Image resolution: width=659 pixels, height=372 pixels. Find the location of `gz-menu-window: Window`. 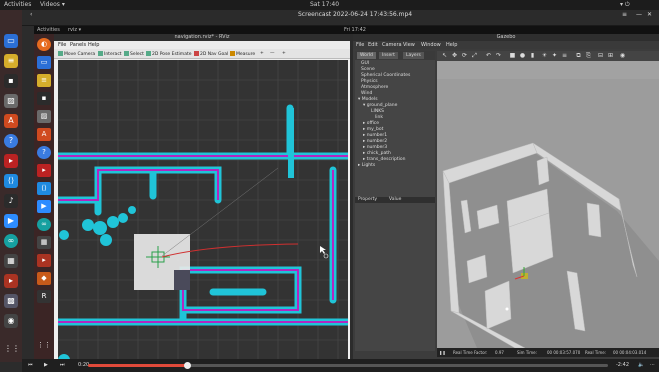

gz-menu-window: Window is located at coordinates (431, 45).